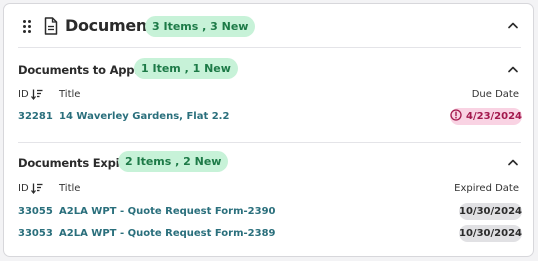  I want to click on section-count-badge: 1 Item , 1 New, so click(186, 68).